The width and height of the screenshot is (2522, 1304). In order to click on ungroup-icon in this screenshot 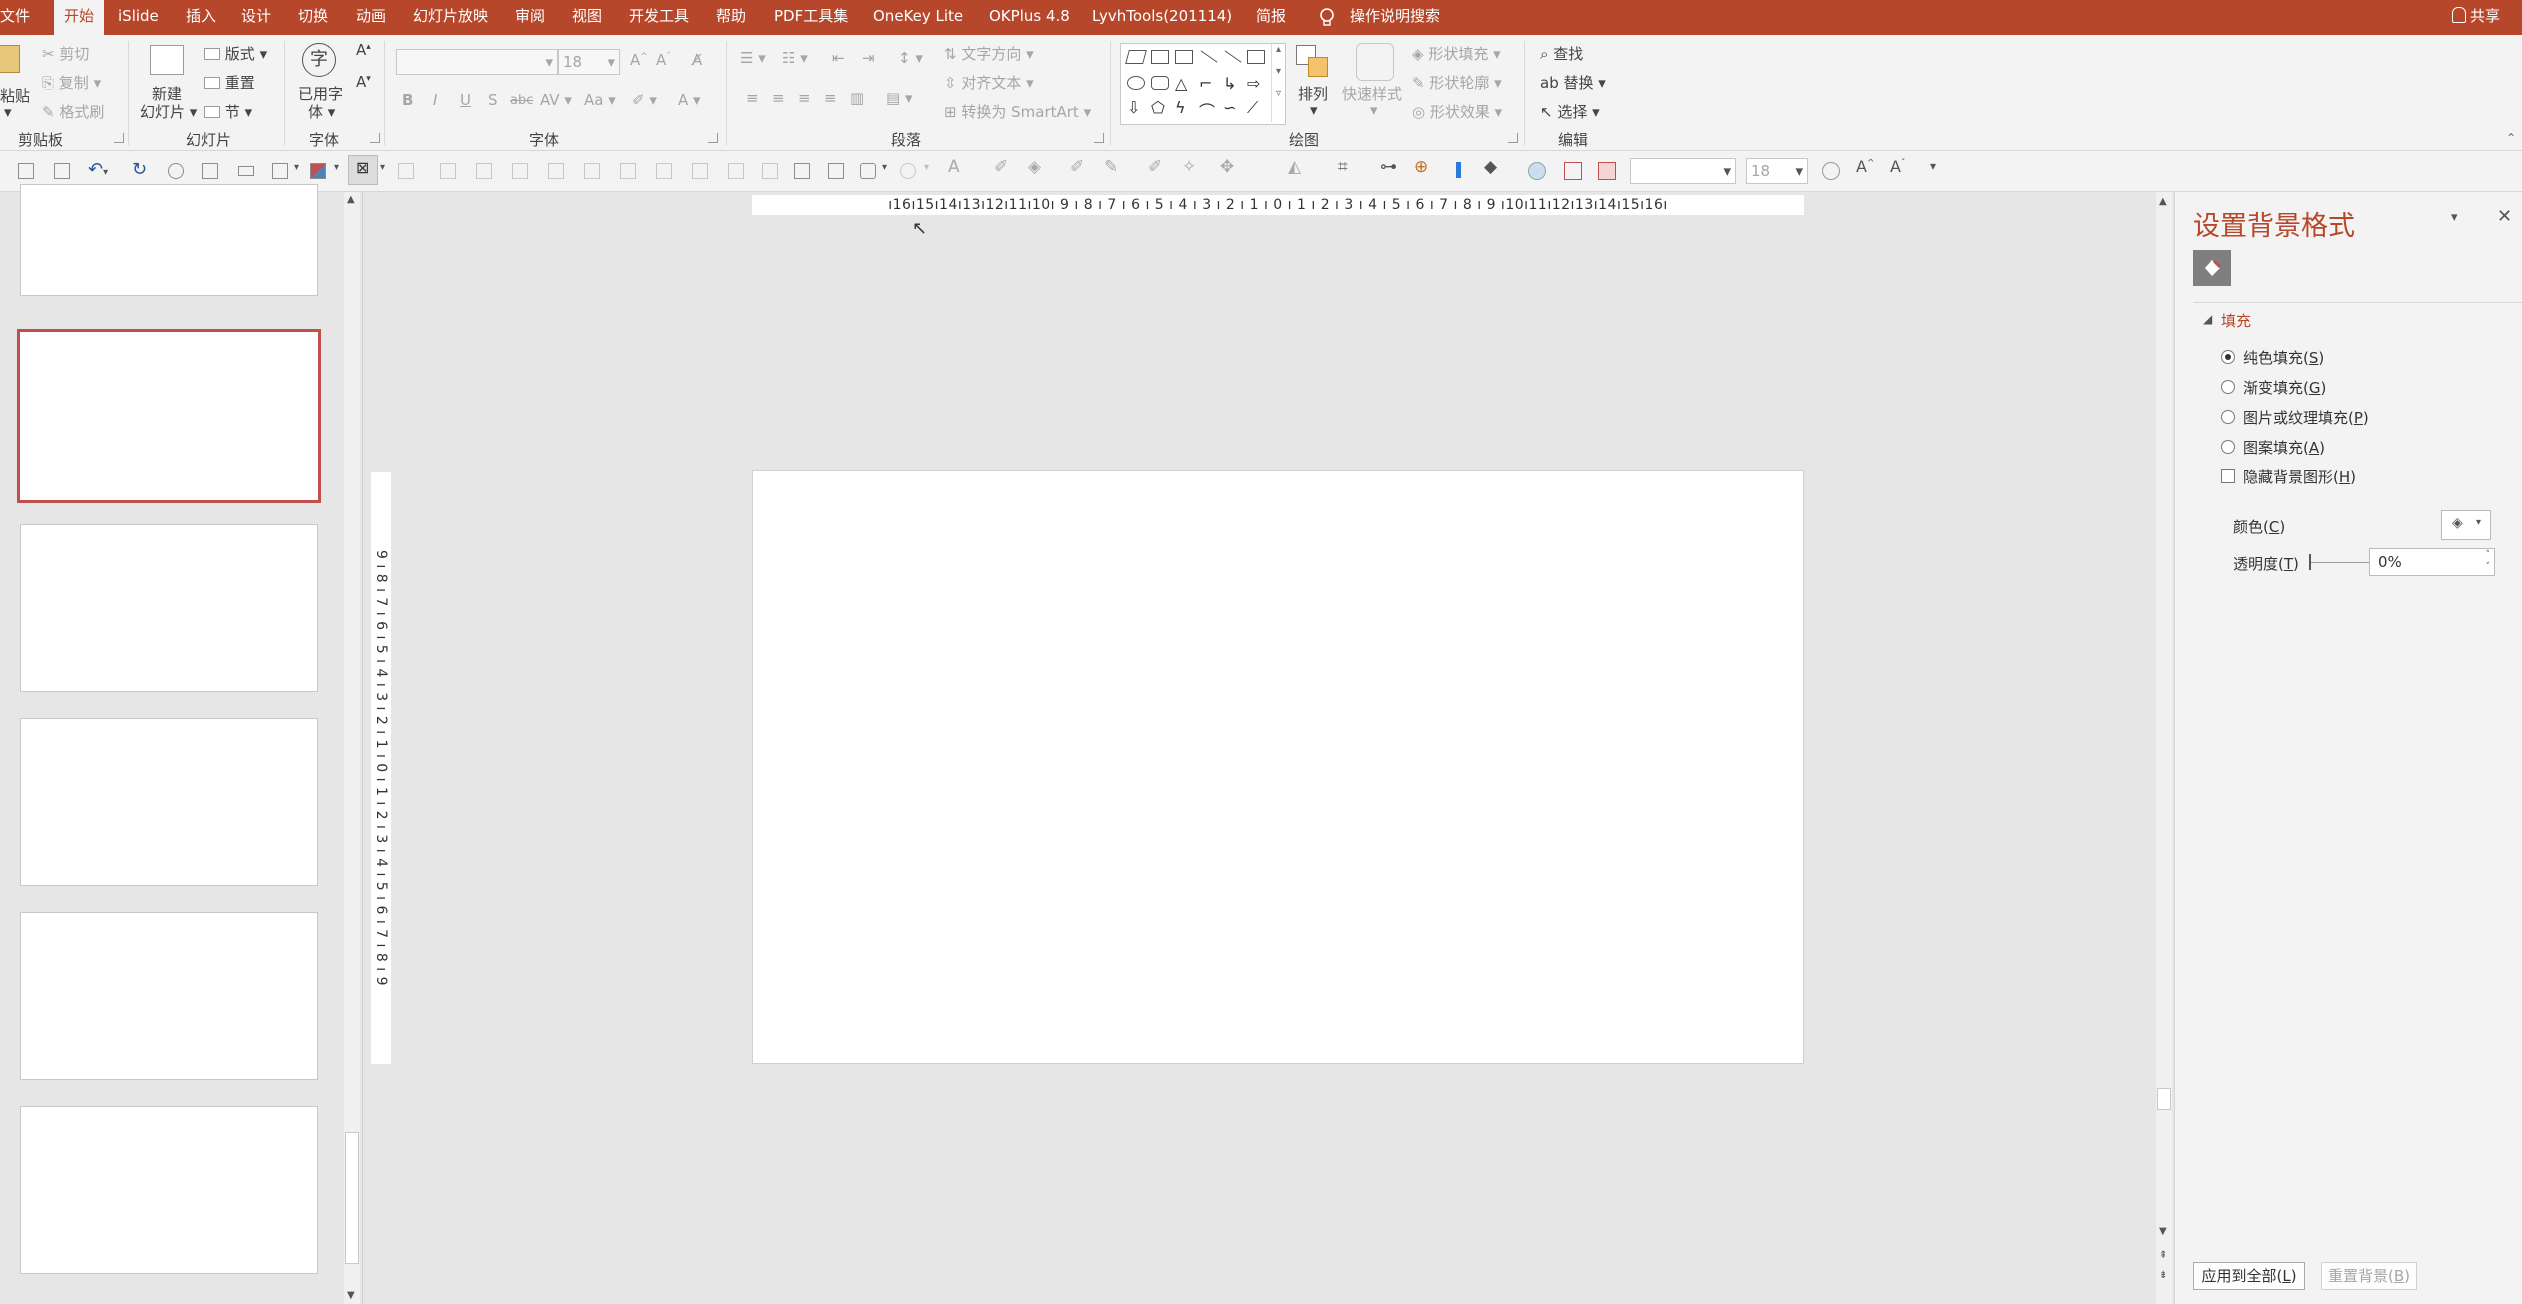, I will do `click(484, 171)`.